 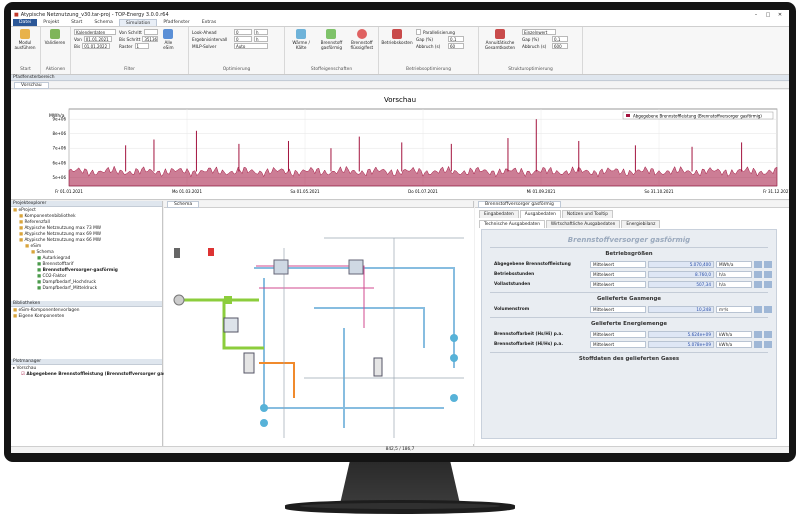 What do you see at coordinates (539, 32) in the screenshot?
I see `kriterium-select: Einzelnwert` at bounding box center [539, 32].